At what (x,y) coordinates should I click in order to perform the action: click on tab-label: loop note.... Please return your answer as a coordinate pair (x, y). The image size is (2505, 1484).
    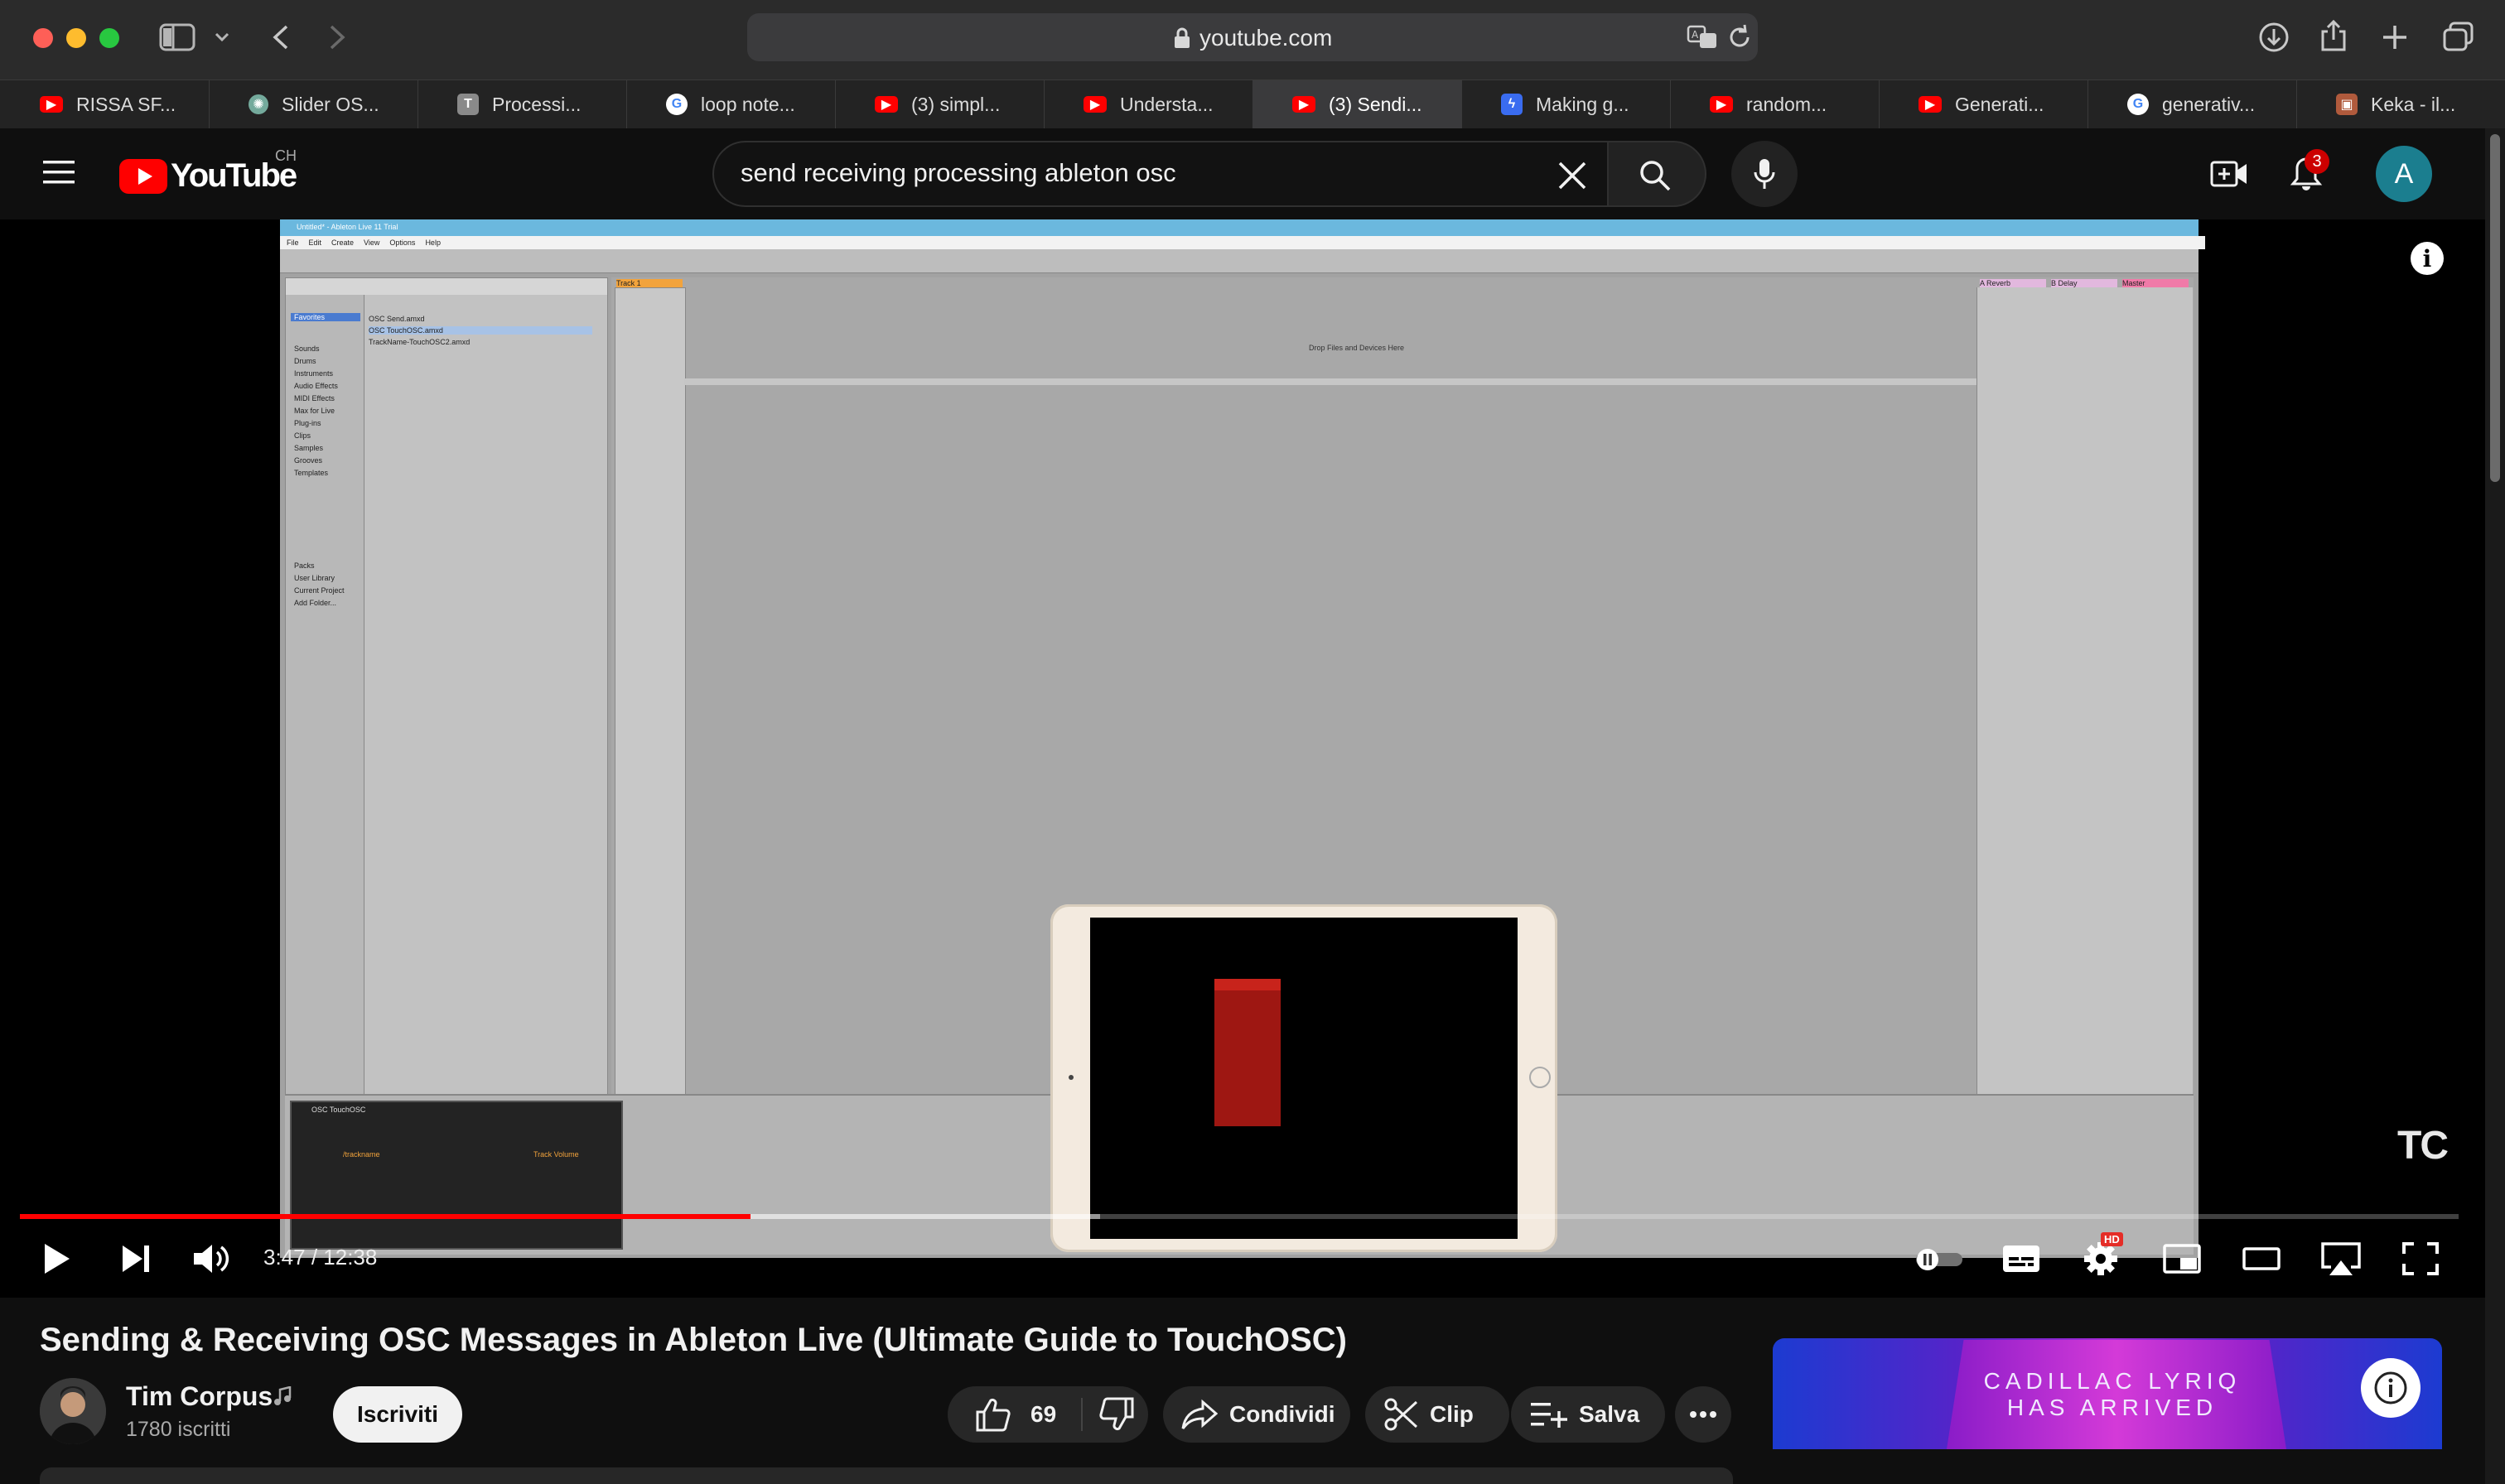
    Looking at the image, I should click on (748, 104).